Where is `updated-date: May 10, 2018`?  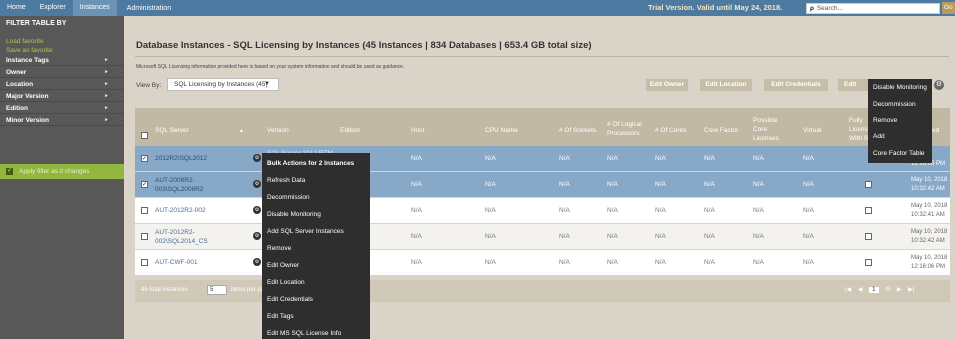
updated-date: May 10, 2018 is located at coordinates (929, 258).